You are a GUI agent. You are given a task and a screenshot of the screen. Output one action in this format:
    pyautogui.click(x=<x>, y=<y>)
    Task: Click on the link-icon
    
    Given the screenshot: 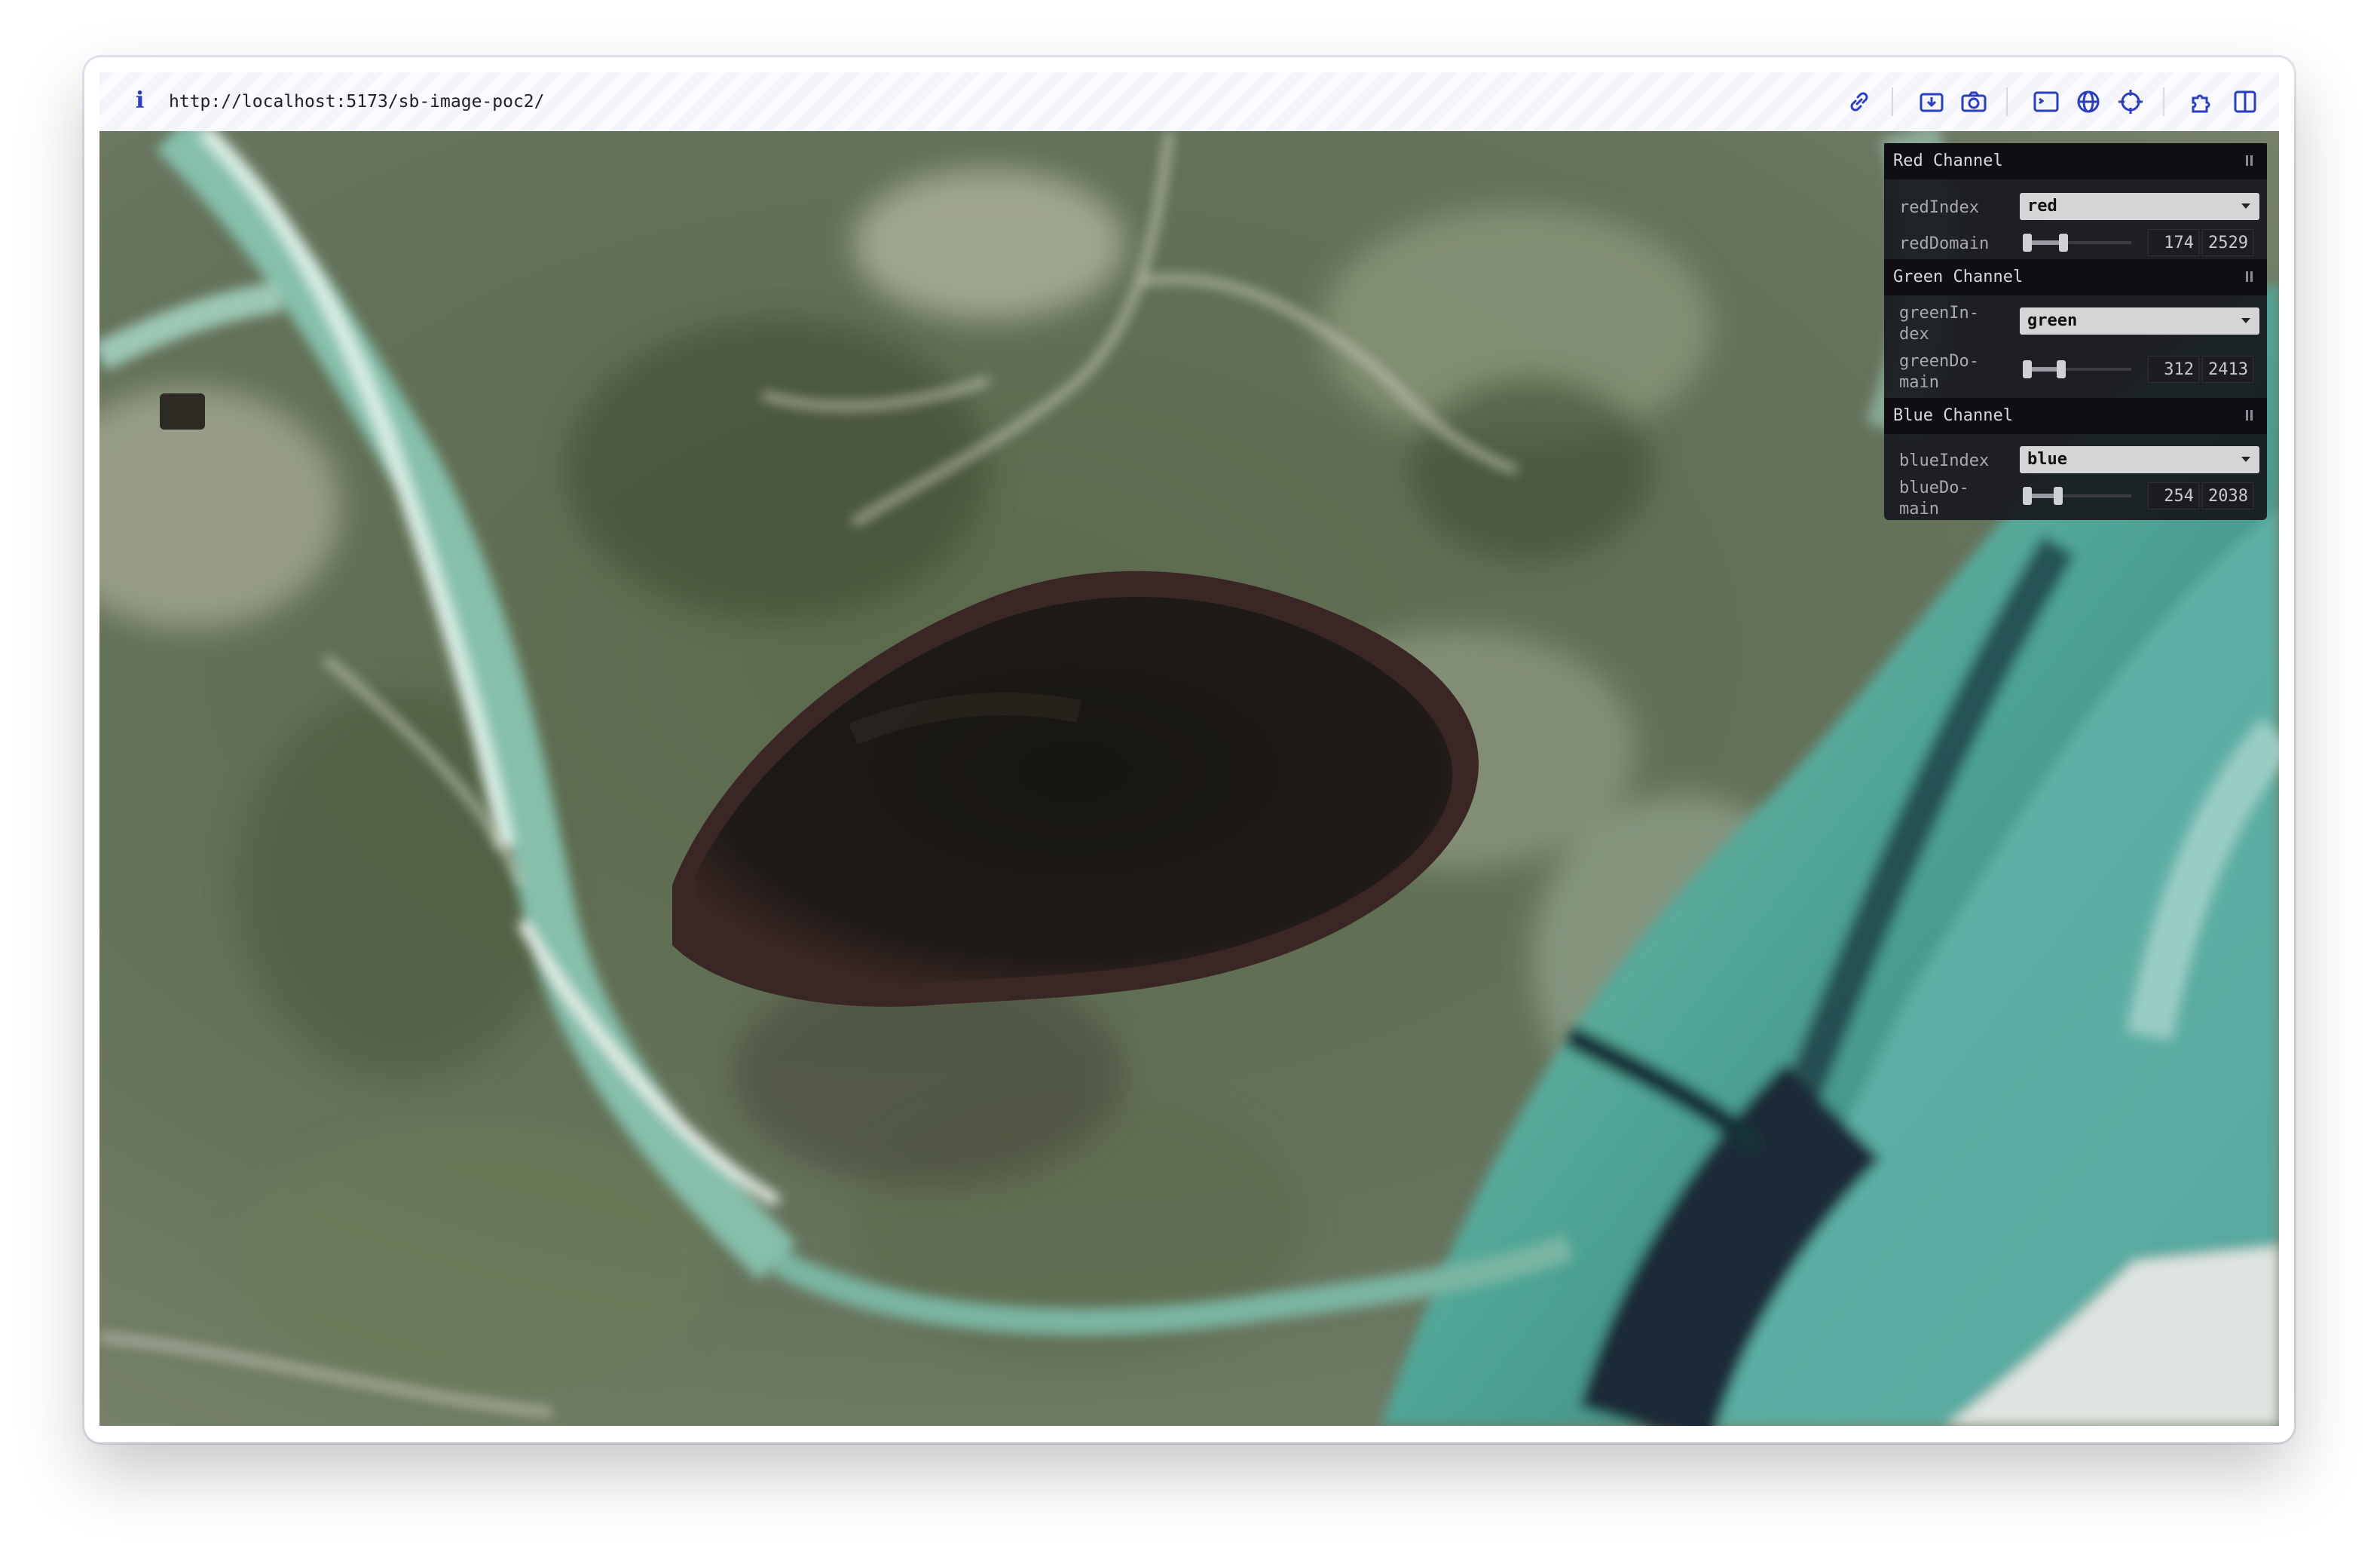 What is the action you would take?
    pyautogui.click(x=1859, y=102)
    